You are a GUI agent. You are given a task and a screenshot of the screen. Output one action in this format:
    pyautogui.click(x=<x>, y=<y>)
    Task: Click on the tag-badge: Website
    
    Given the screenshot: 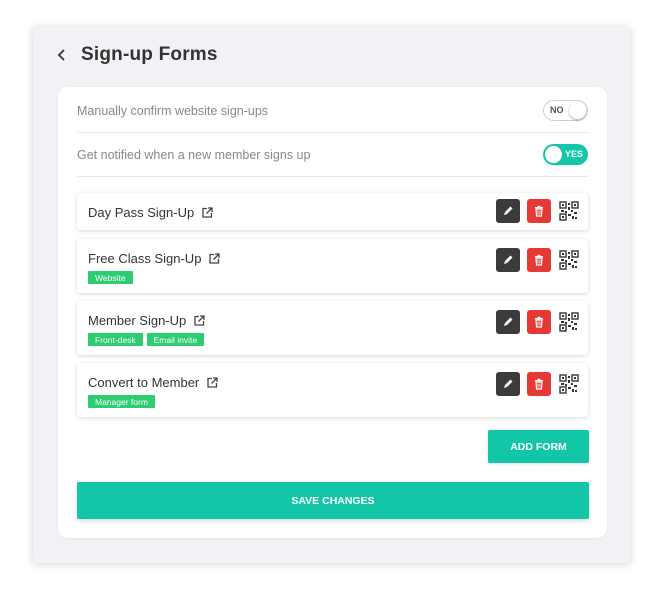 What is the action you would take?
    pyautogui.click(x=110, y=277)
    